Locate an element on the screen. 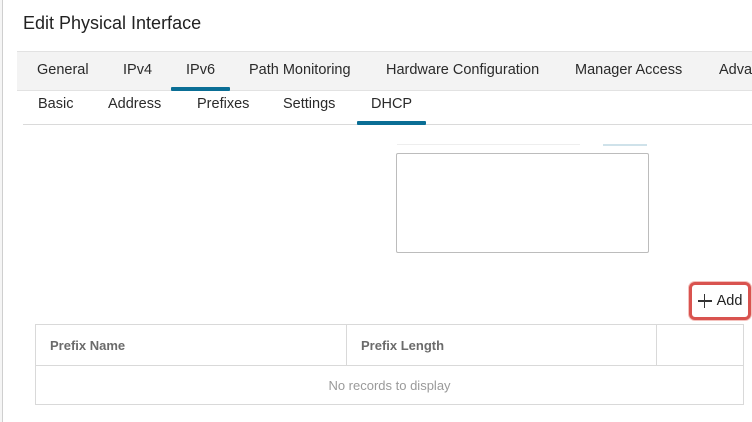 The height and width of the screenshot is (422, 752). table-header: Prefix Name Prefix Length is located at coordinates (389, 345).